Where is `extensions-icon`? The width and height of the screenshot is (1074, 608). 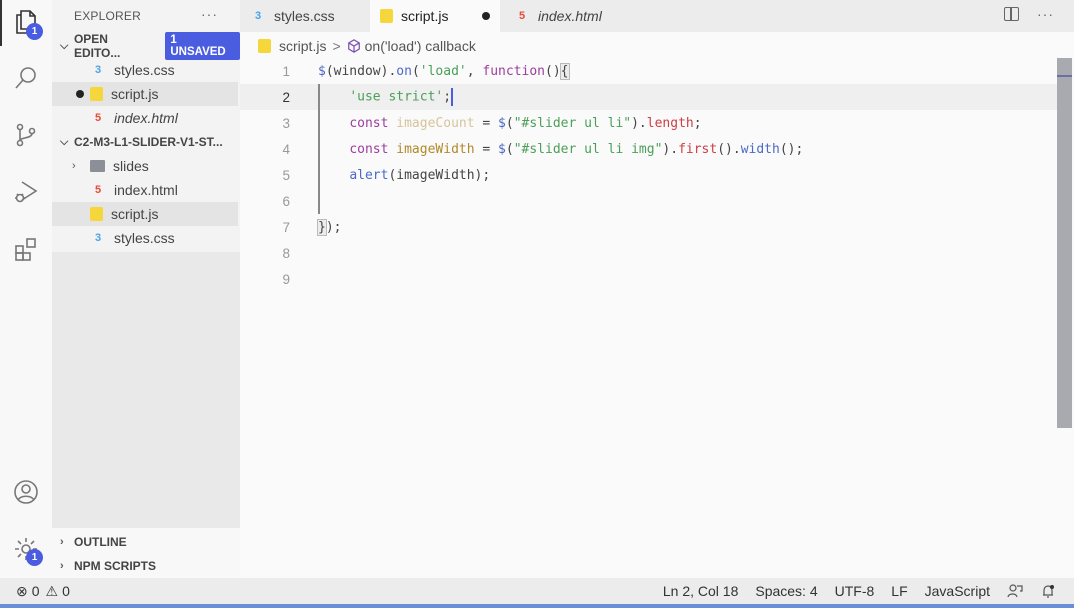
extensions-icon is located at coordinates (26, 249).